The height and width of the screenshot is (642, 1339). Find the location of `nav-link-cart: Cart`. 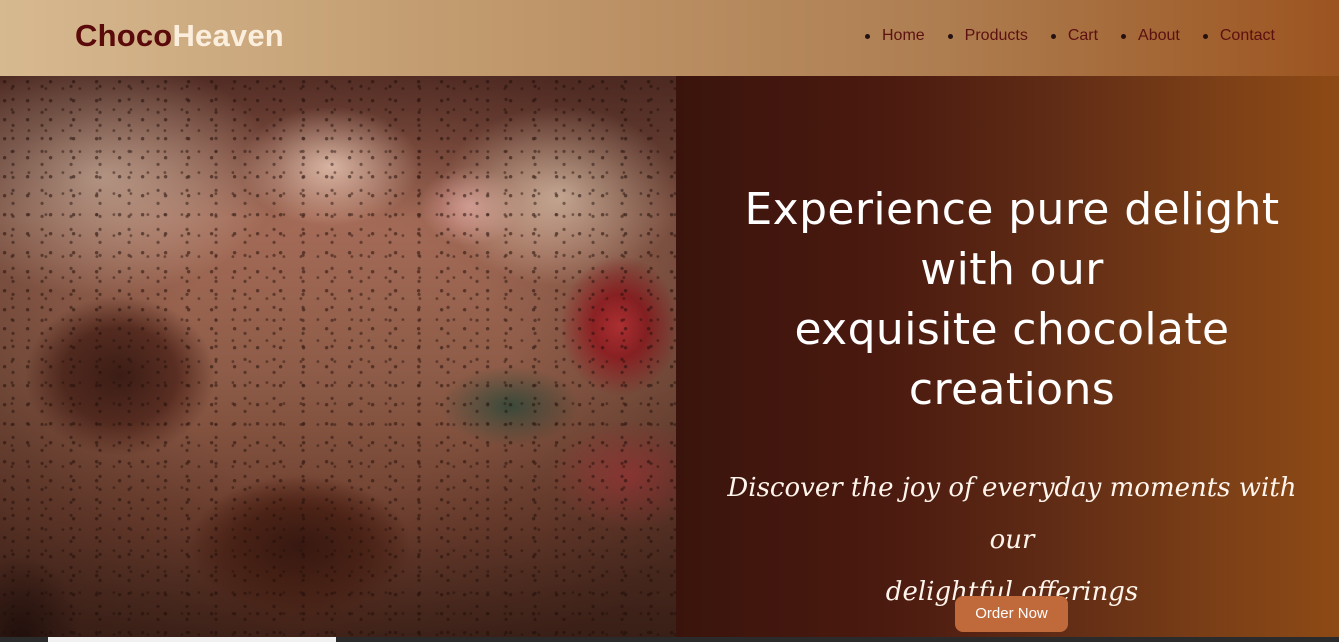

nav-link-cart: Cart is located at coordinates (1083, 36).